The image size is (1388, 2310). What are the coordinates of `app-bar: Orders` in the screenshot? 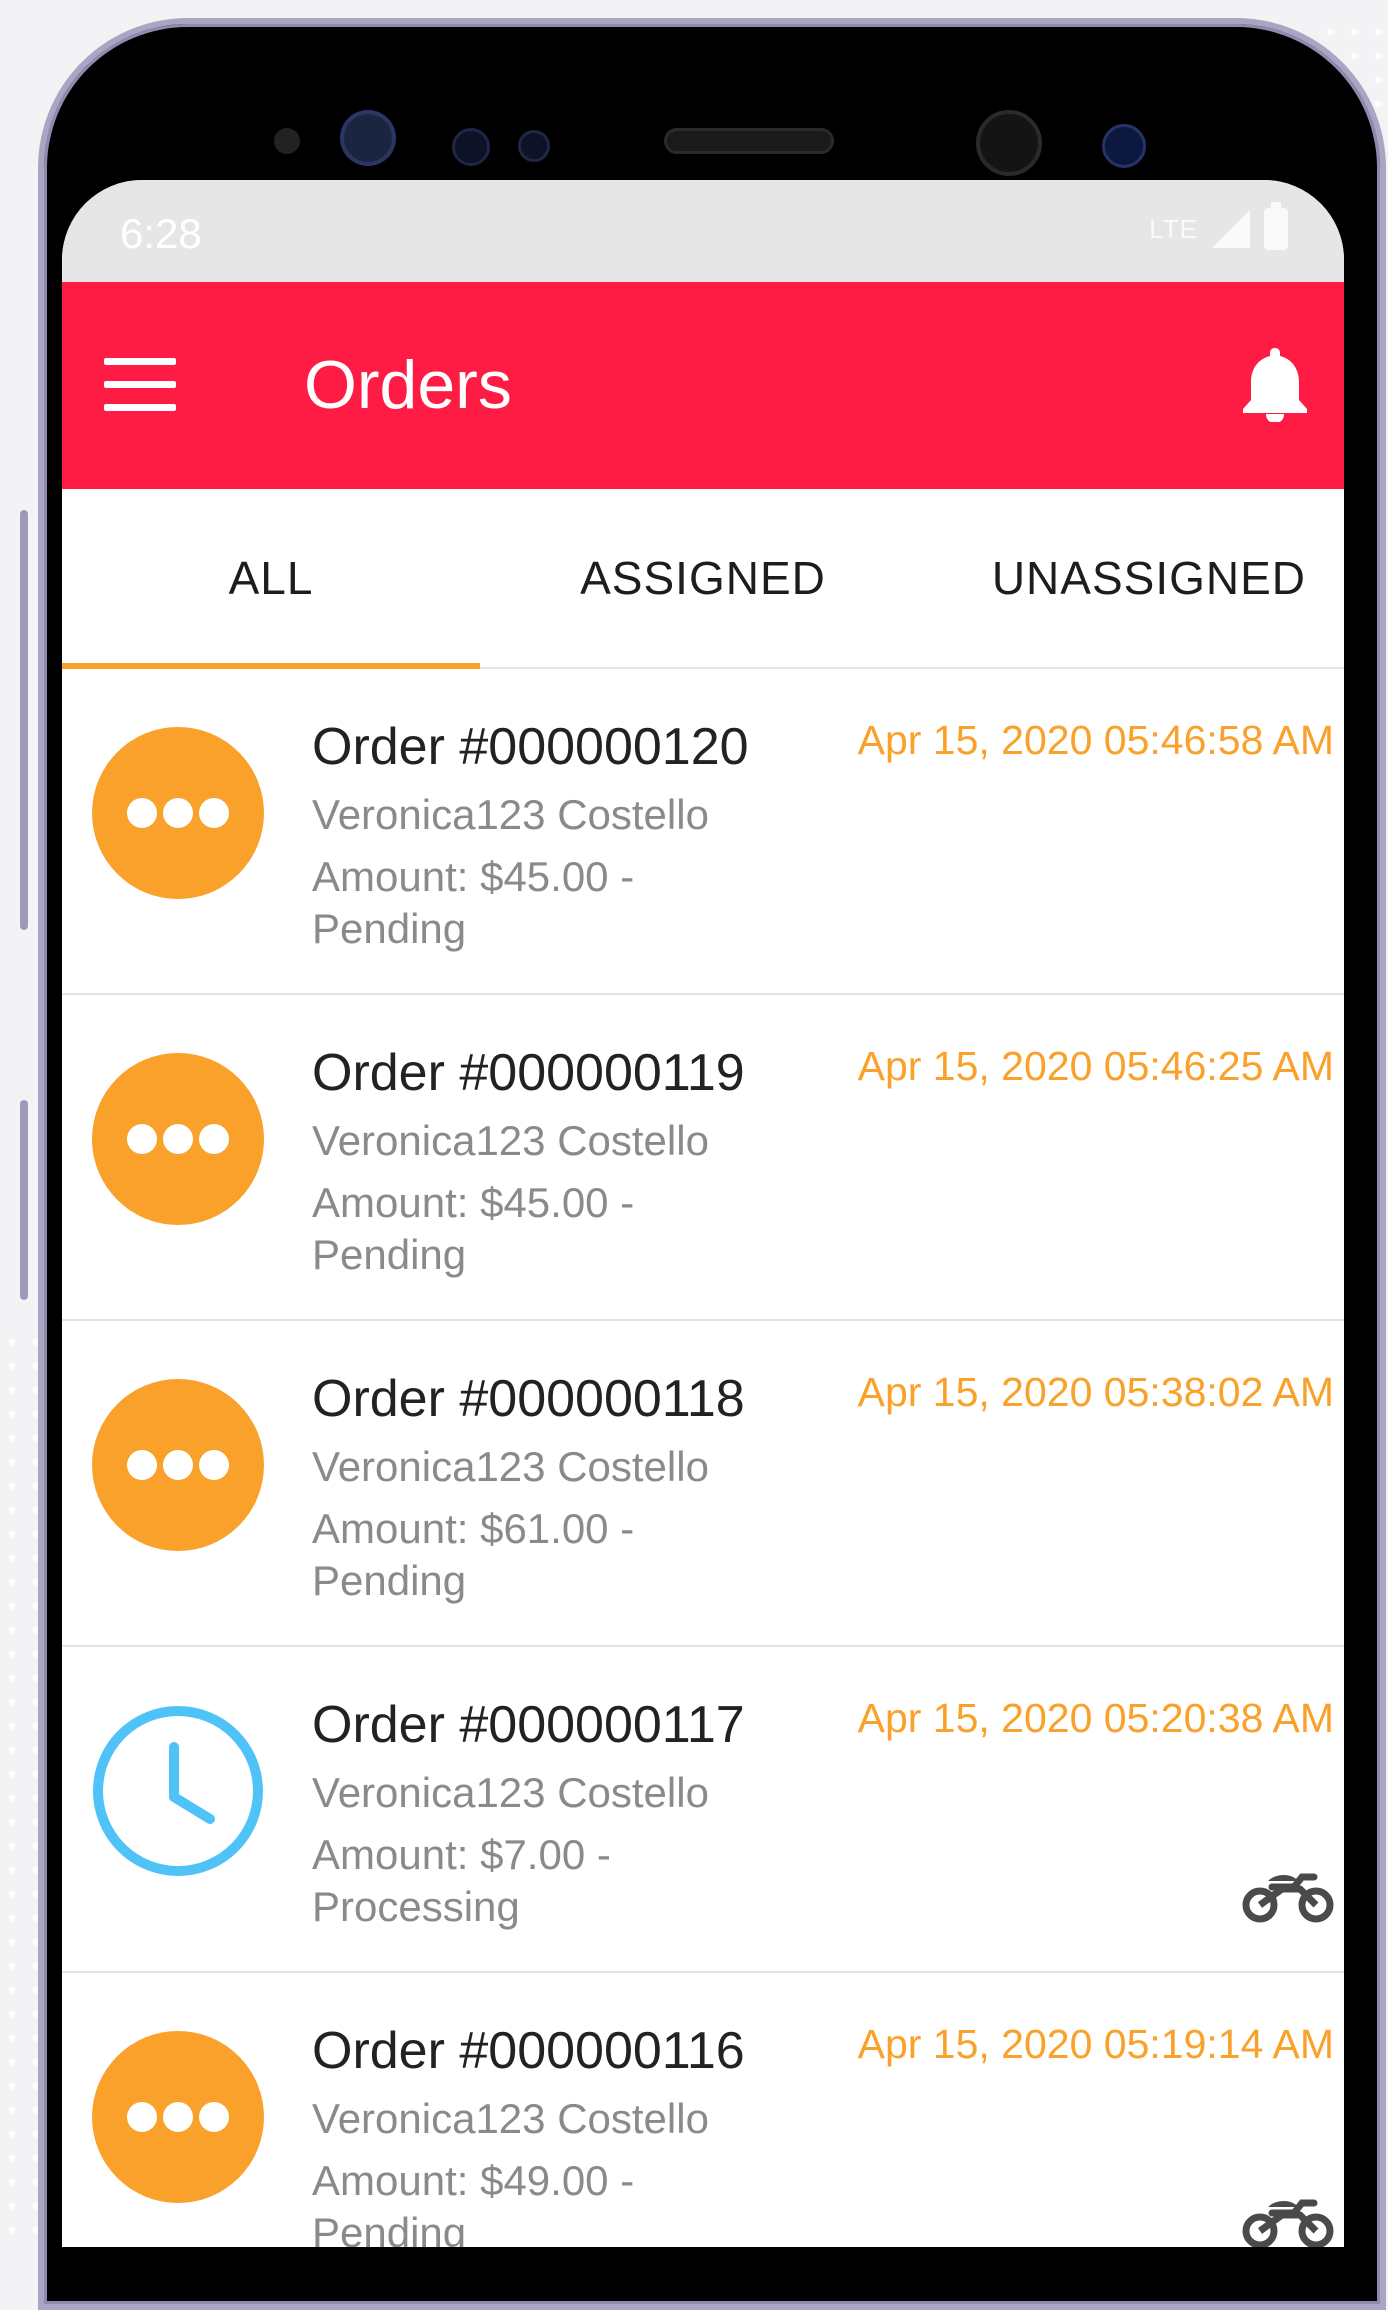 It's located at (703, 385).